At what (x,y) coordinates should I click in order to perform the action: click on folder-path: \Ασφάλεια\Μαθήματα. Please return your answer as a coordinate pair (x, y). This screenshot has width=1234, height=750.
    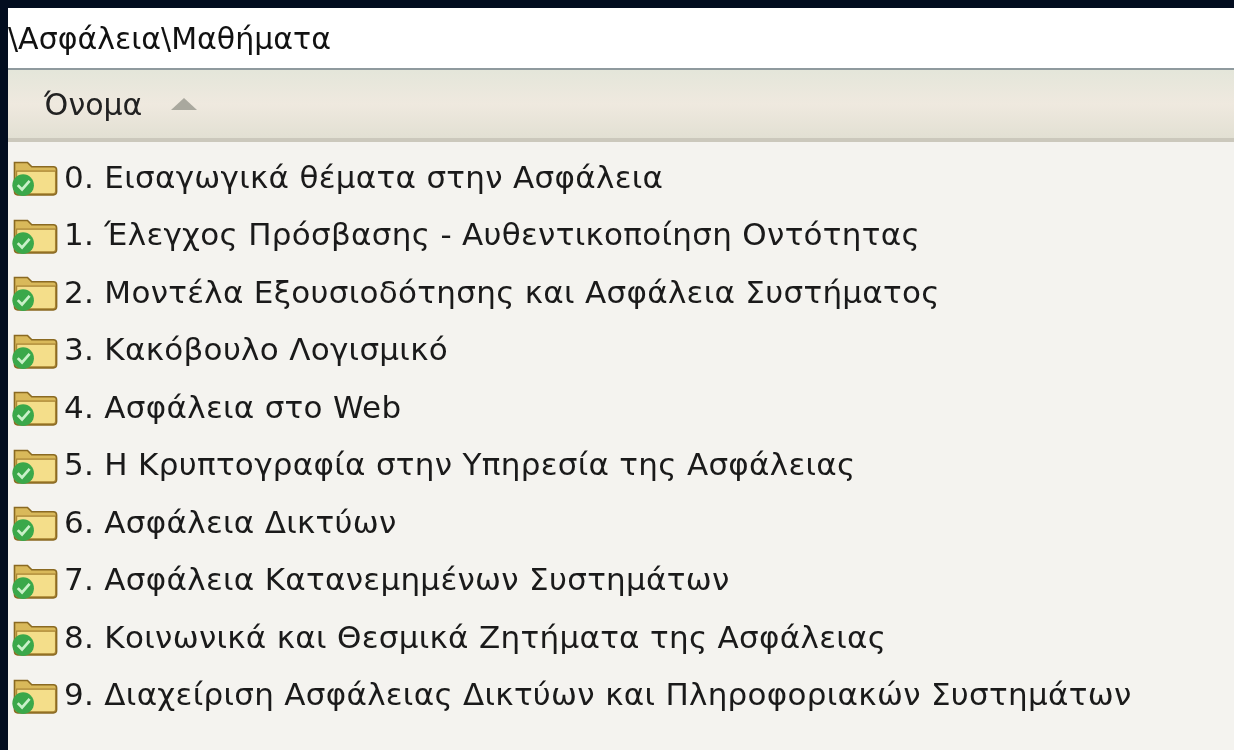
    Looking at the image, I should click on (169, 38).